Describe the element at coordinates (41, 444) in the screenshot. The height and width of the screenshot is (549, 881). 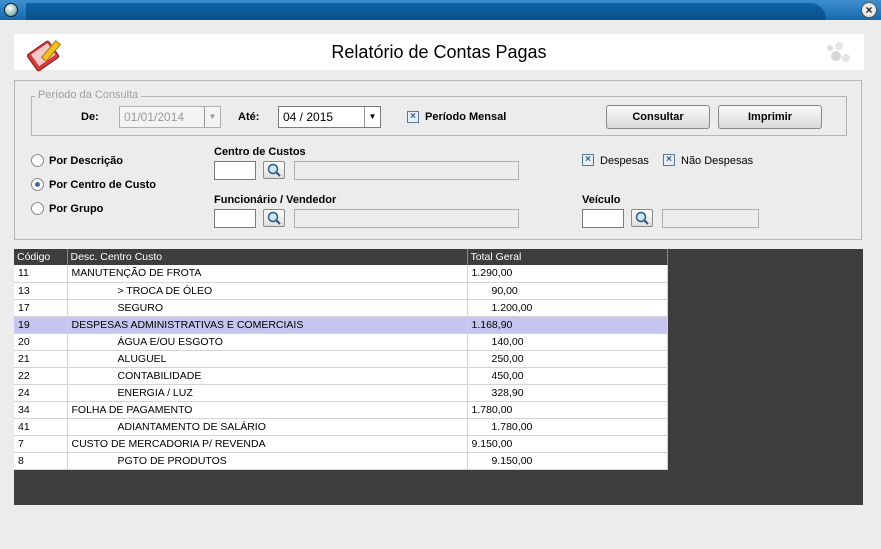
I see `cell-codigo: 7` at that location.